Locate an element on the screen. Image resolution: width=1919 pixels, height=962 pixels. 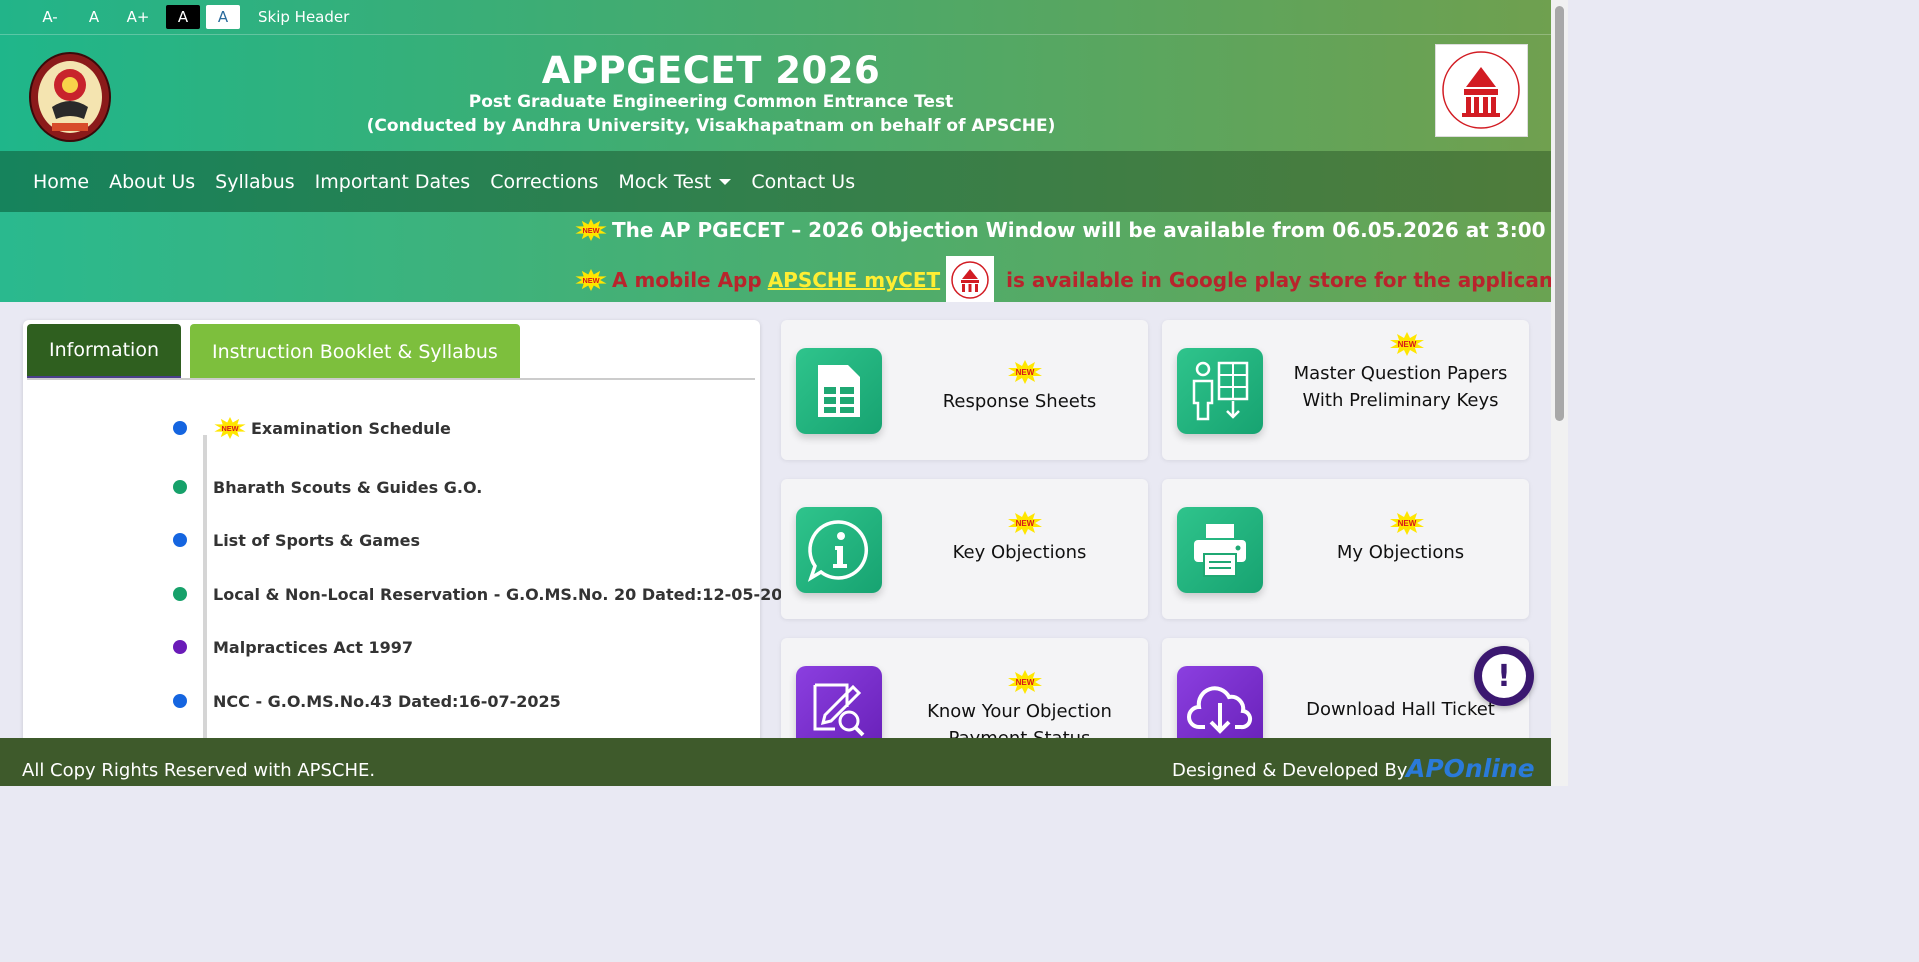
timeline-label: List of Sports & Games is located at coordinates (317, 540).